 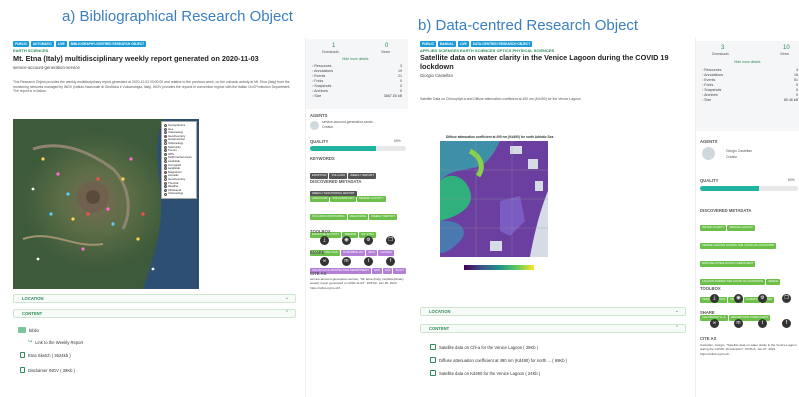 I want to click on avatar, so click(x=708, y=153).